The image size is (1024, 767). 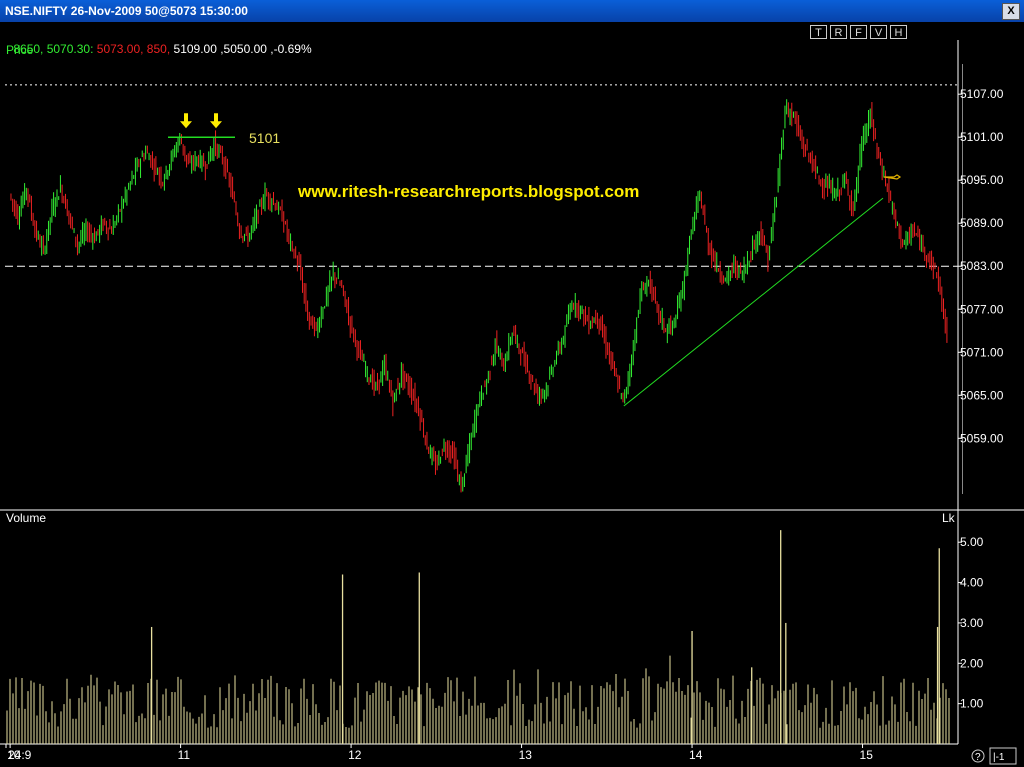 What do you see at coordinates (264, 138) in the screenshot?
I see `annotation-5101: 5101` at bounding box center [264, 138].